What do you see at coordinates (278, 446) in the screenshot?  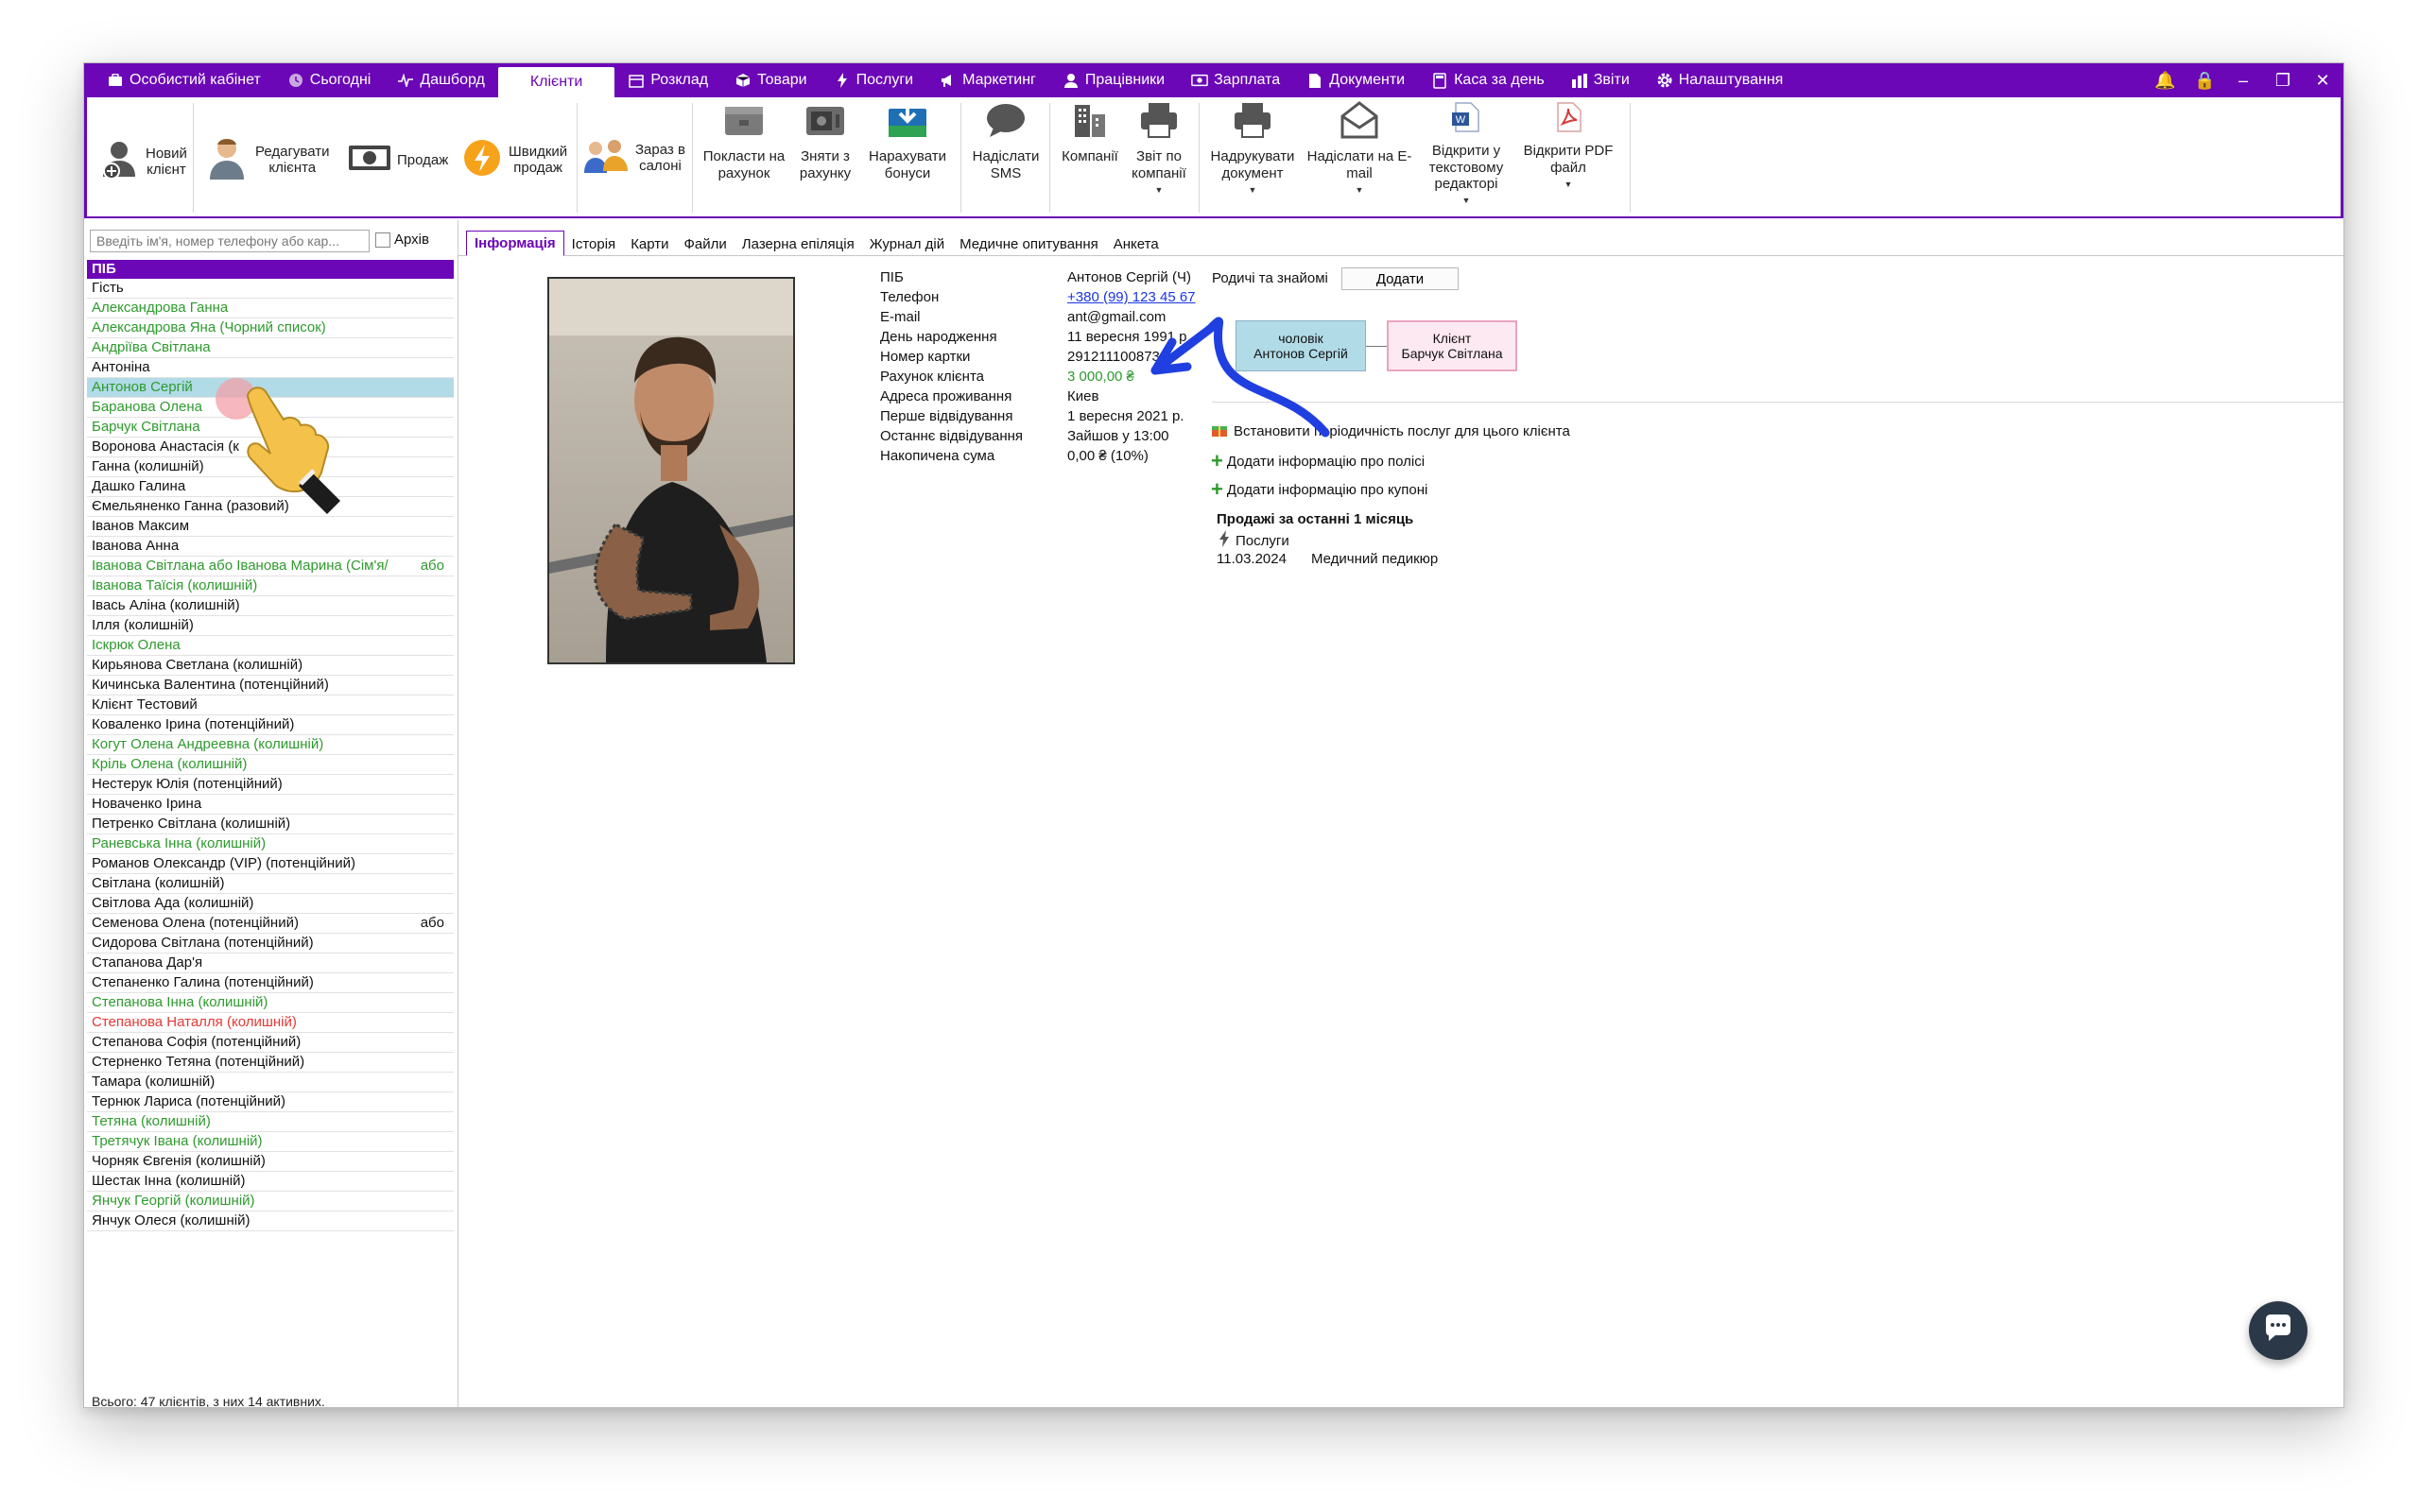 I see `hand-pointer-icon` at bounding box center [278, 446].